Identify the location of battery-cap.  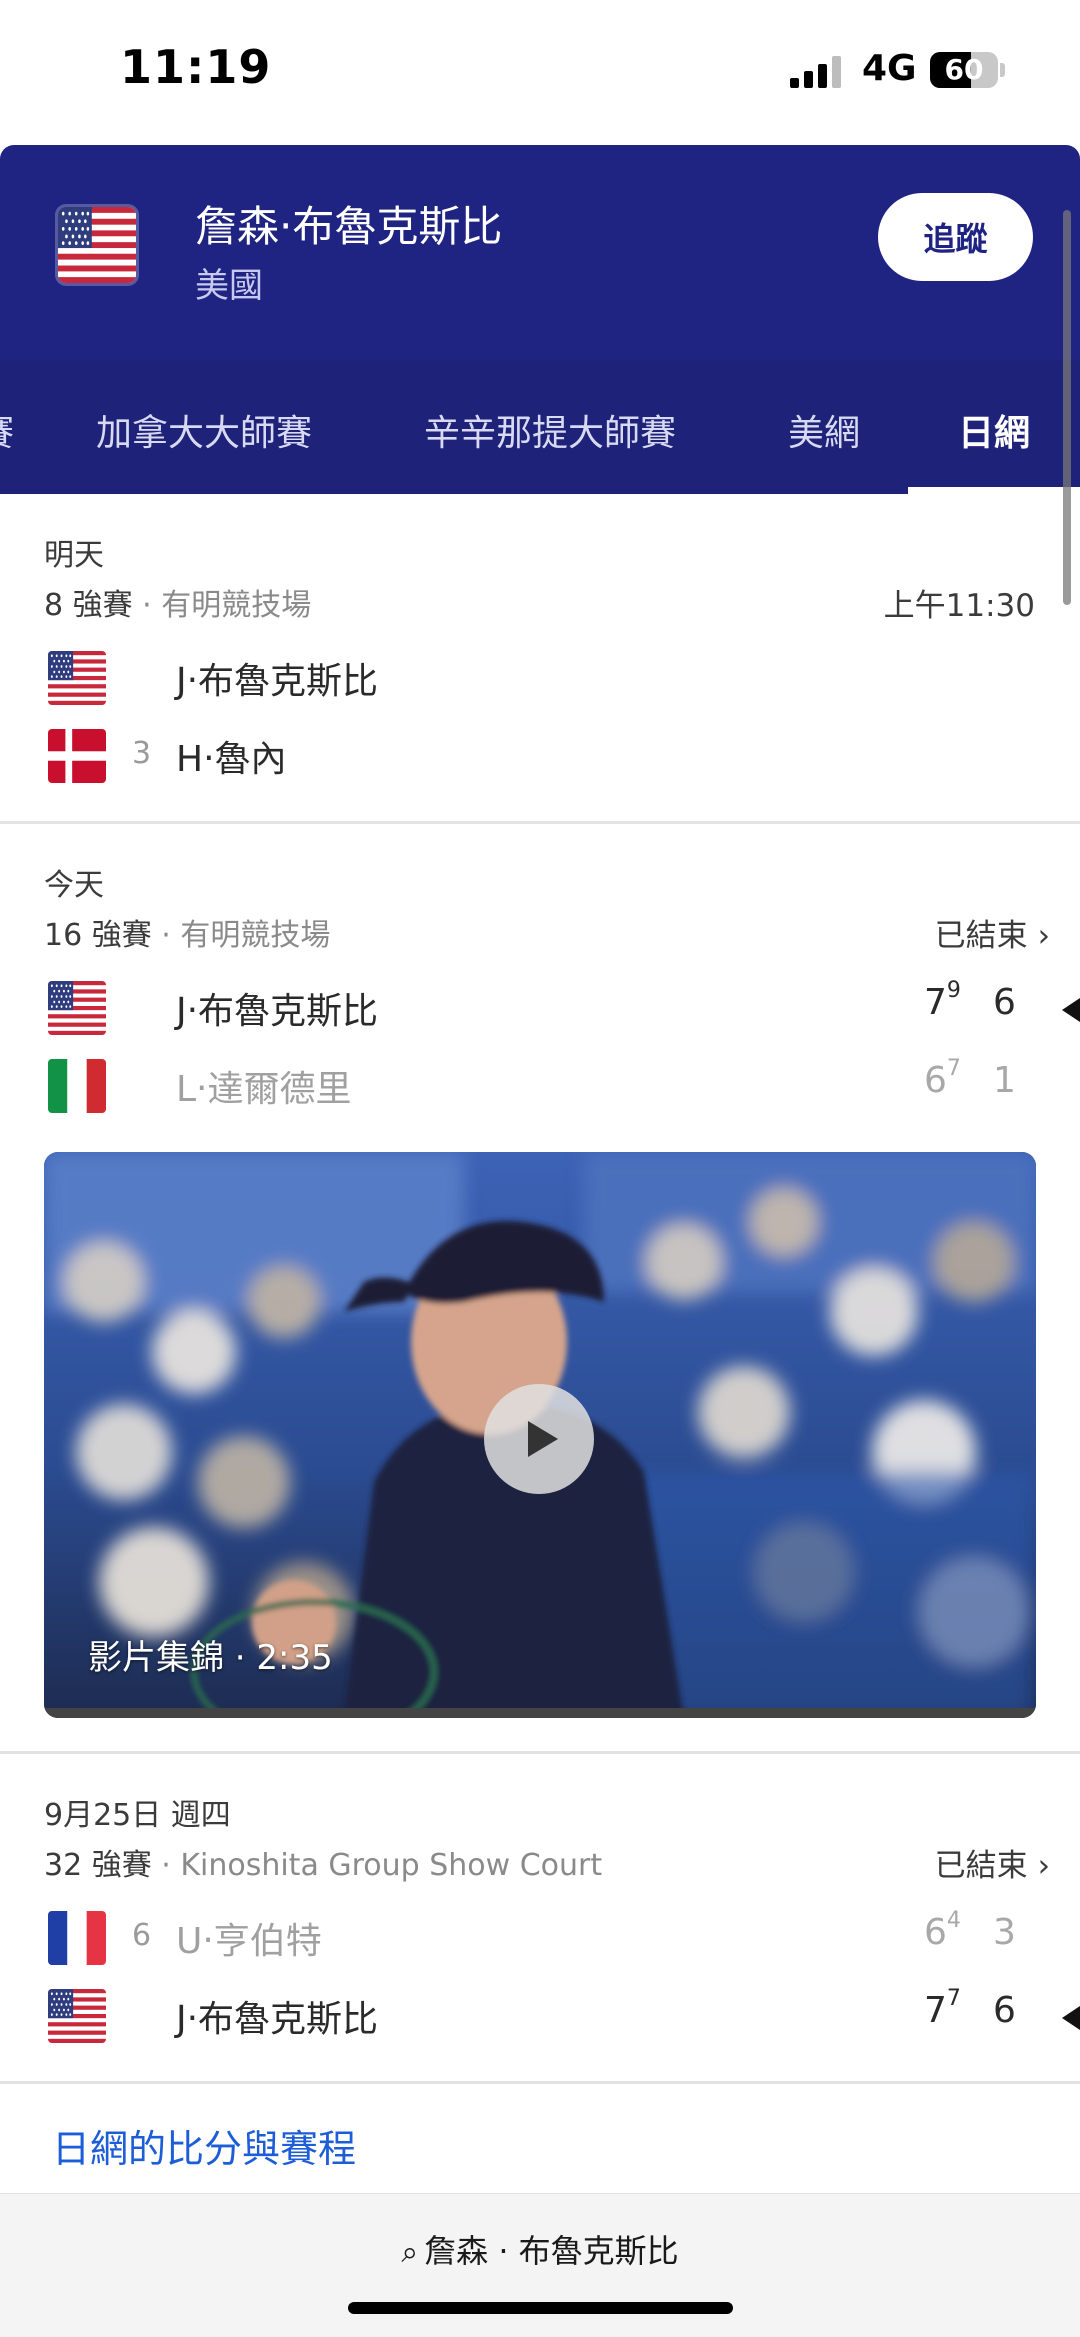
(1002, 70).